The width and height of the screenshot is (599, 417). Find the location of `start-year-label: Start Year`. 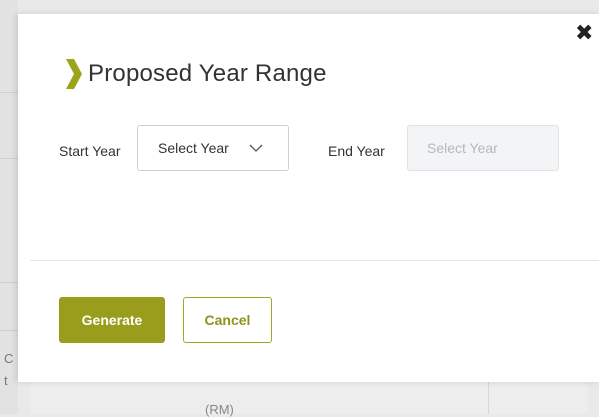

start-year-label: Start Year is located at coordinates (90, 151).